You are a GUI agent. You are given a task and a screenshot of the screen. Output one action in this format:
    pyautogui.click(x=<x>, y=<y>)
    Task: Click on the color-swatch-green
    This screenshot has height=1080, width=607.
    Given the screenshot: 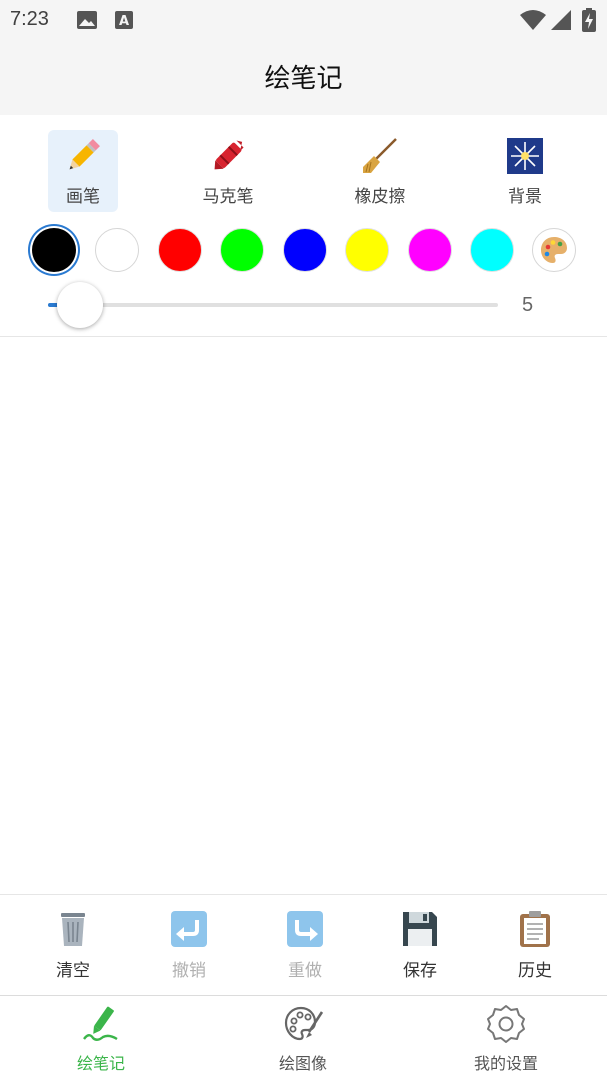 What is the action you would take?
    pyautogui.click(x=242, y=250)
    